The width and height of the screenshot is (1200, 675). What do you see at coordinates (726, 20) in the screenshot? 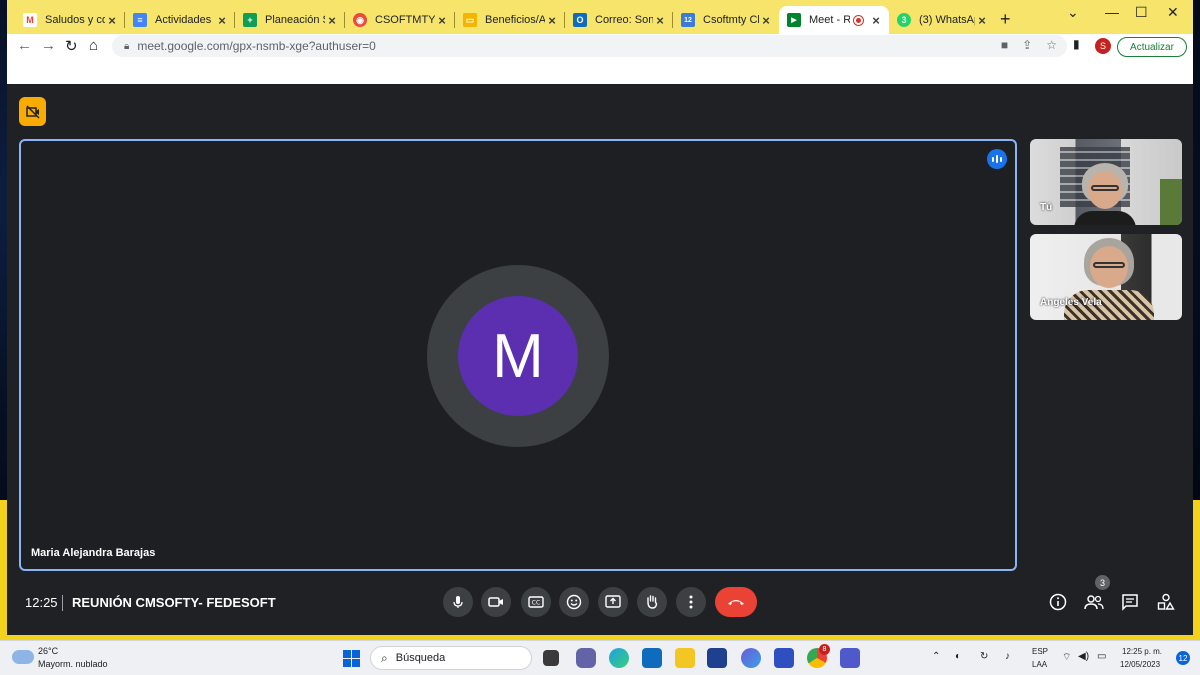
I see `tab-calendar: 12 Csoftmty Clust ×` at bounding box center [726, 20].